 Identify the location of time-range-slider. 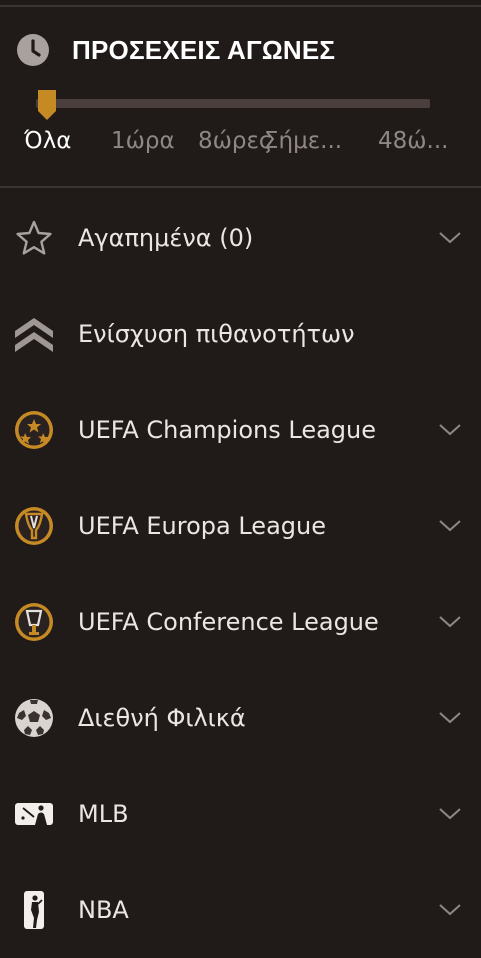
(234, 105).